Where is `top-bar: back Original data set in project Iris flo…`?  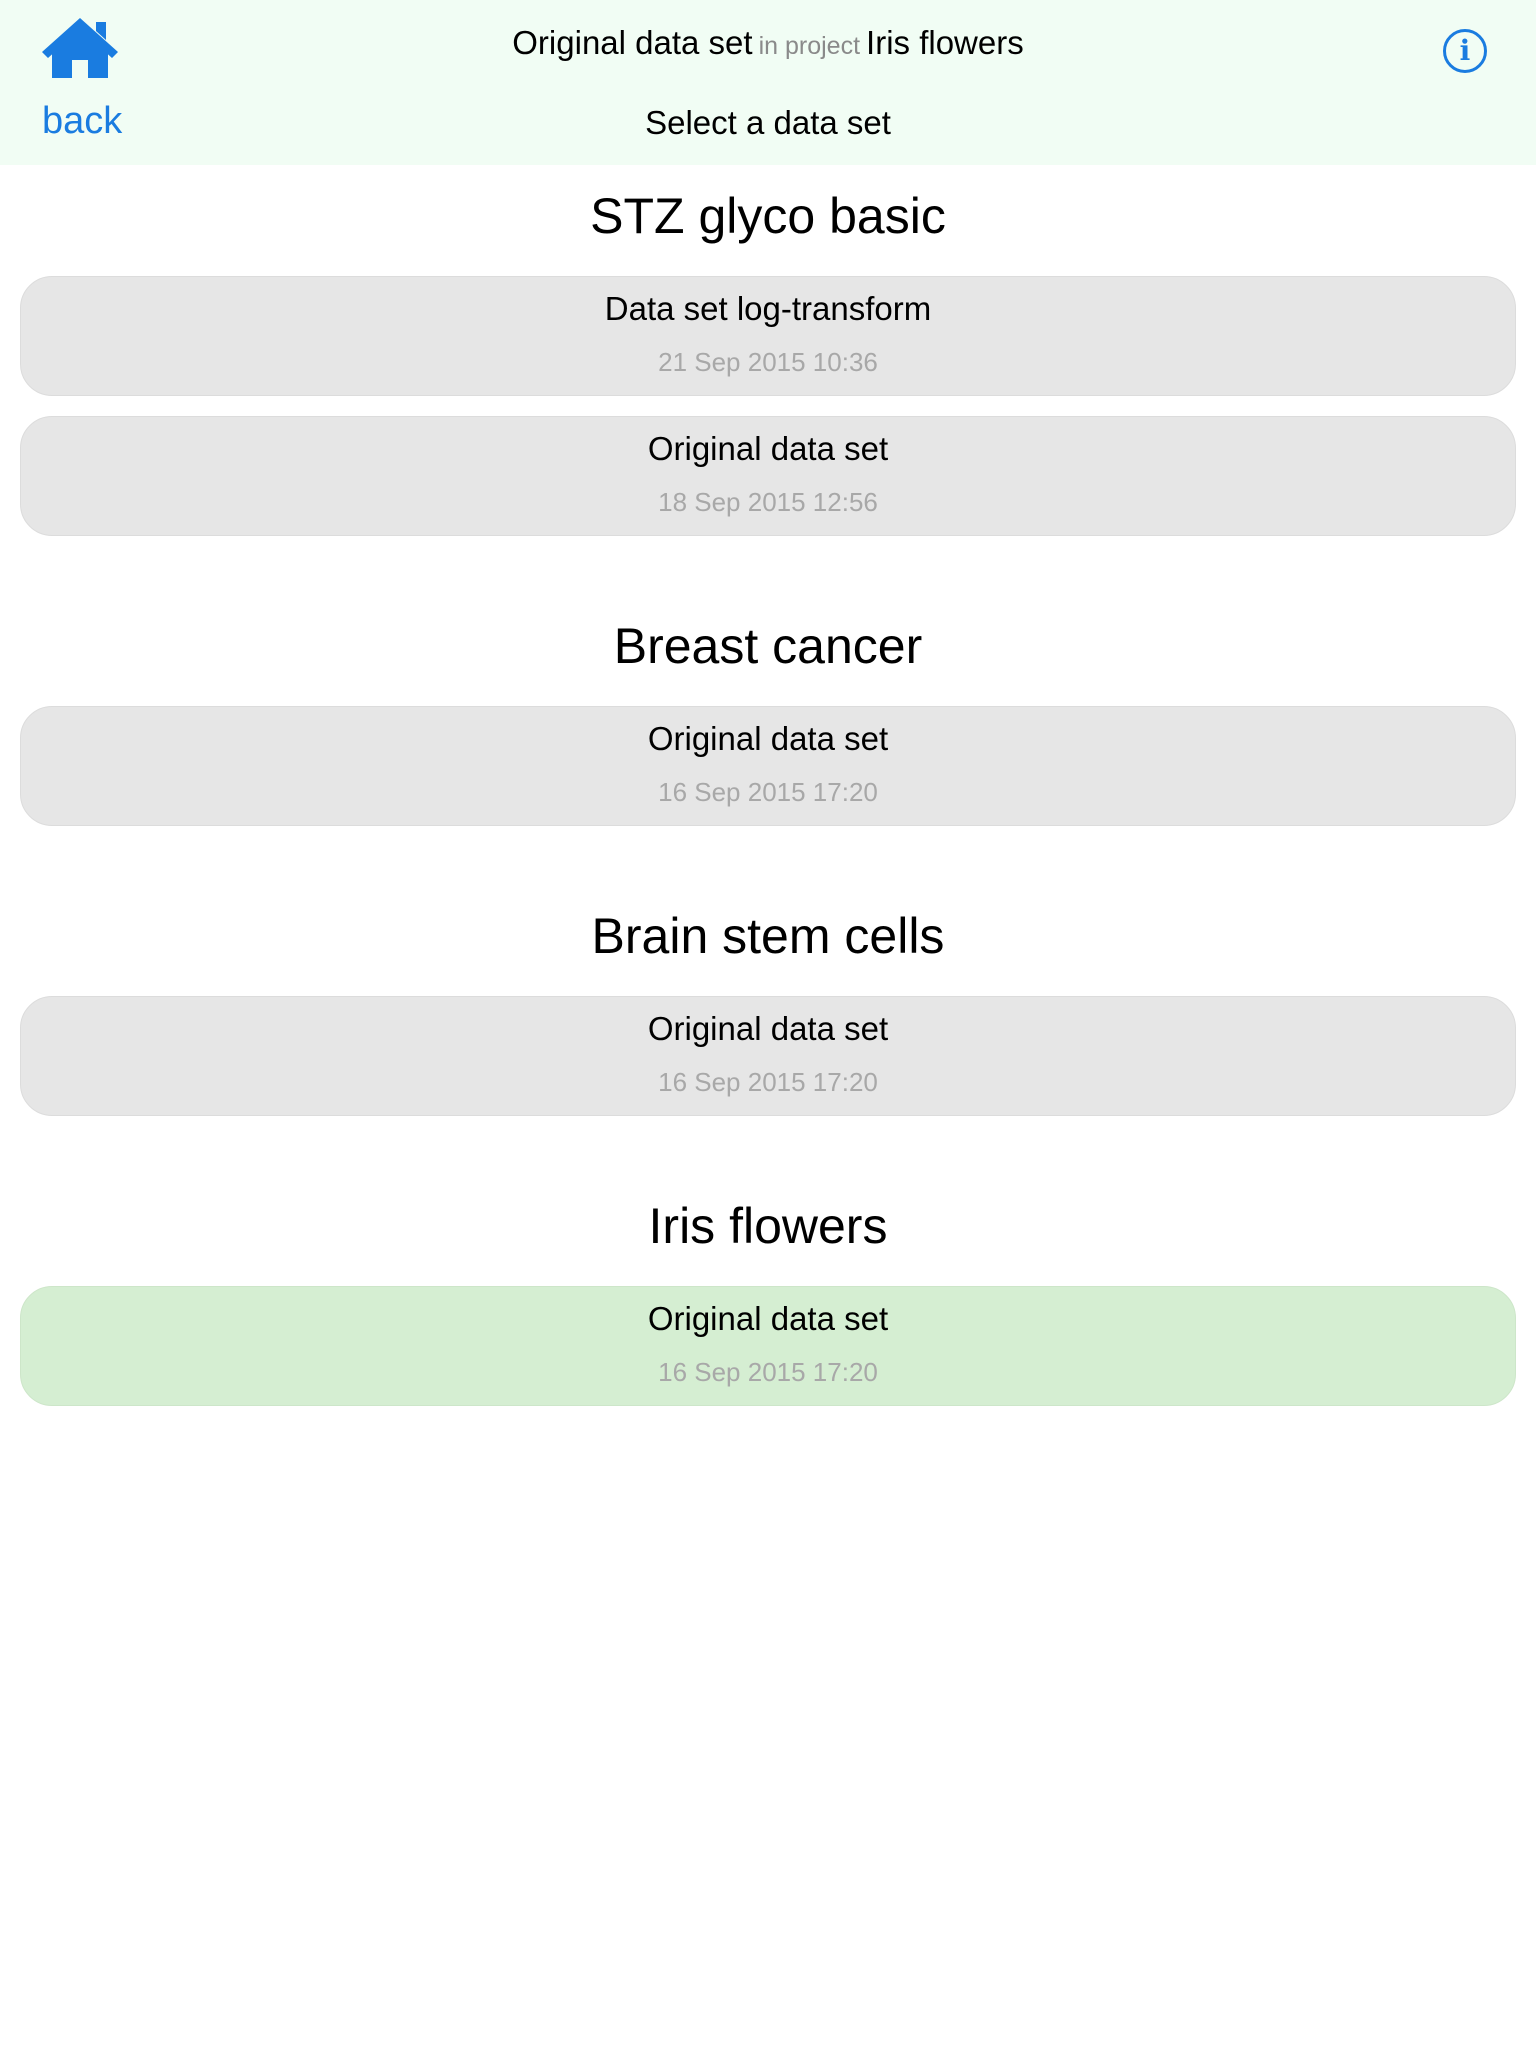
top-bar: back Original data set in project Iris flo… is located at coordinates (768, 82).